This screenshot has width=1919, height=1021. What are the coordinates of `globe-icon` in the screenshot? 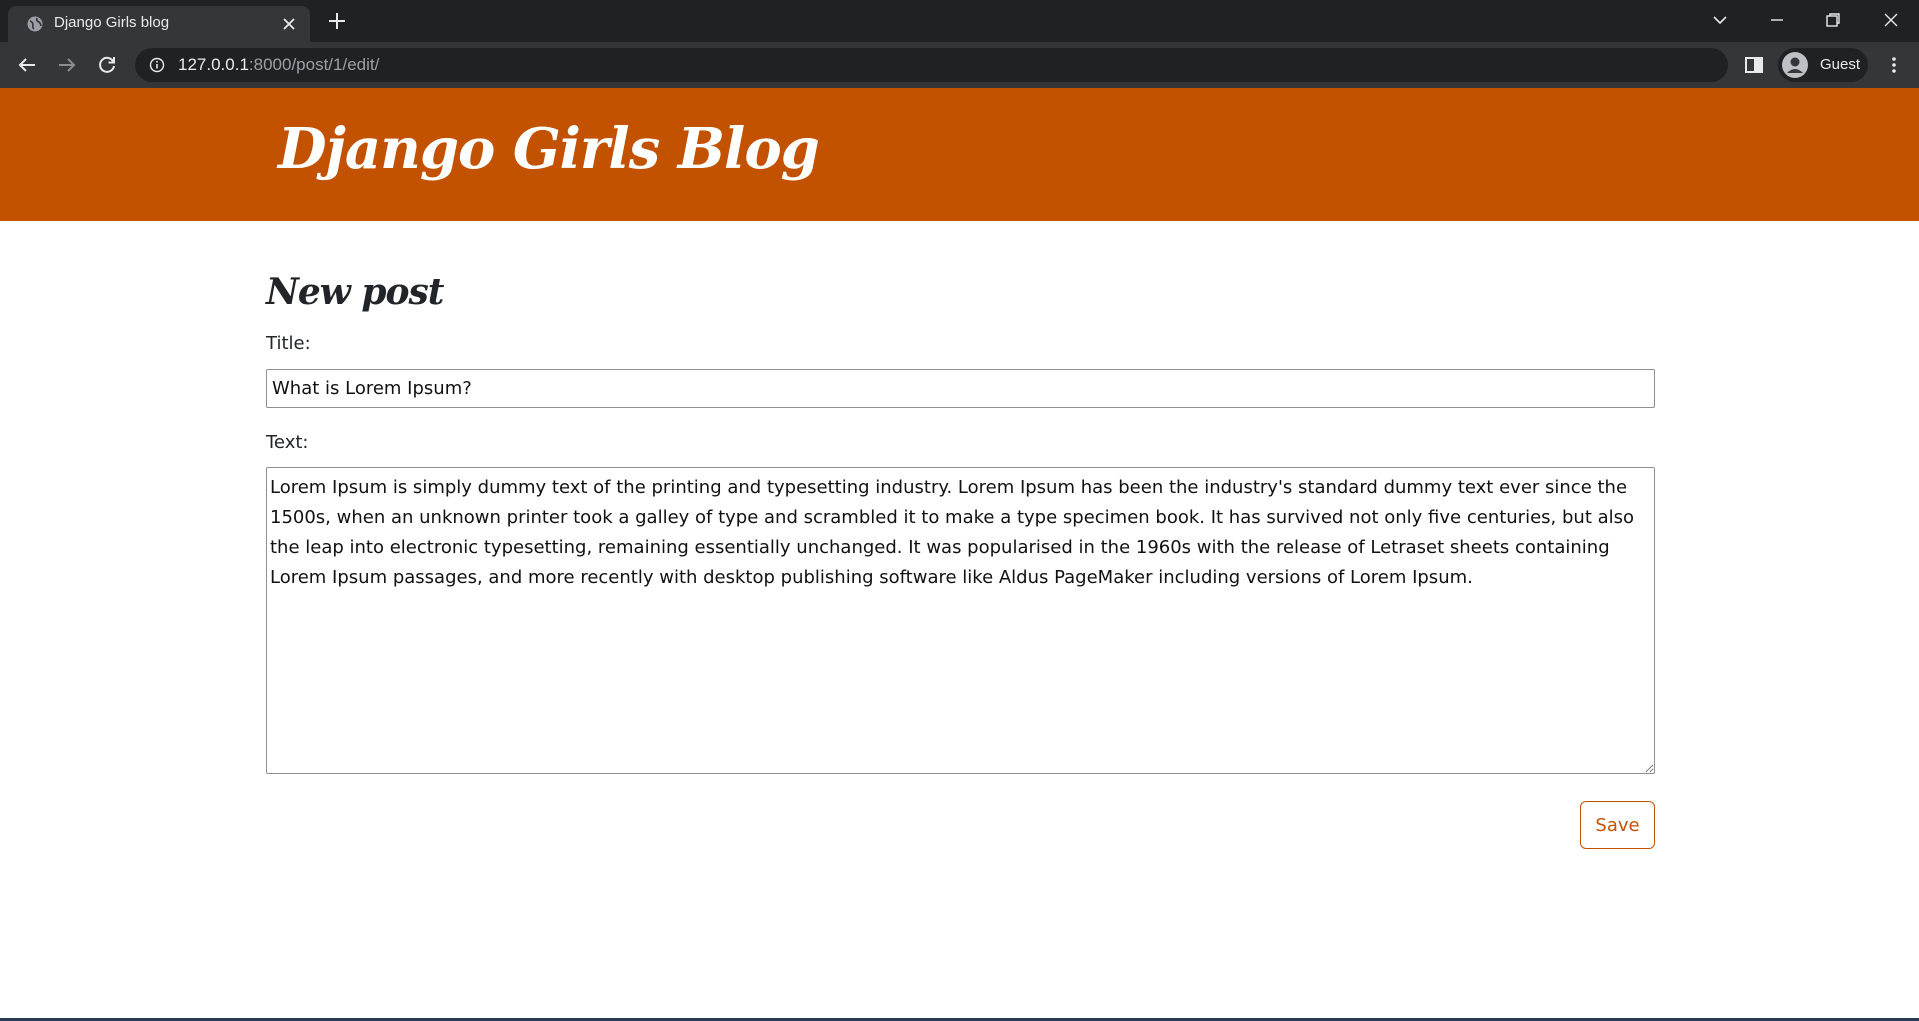 It's located at (35, 24).